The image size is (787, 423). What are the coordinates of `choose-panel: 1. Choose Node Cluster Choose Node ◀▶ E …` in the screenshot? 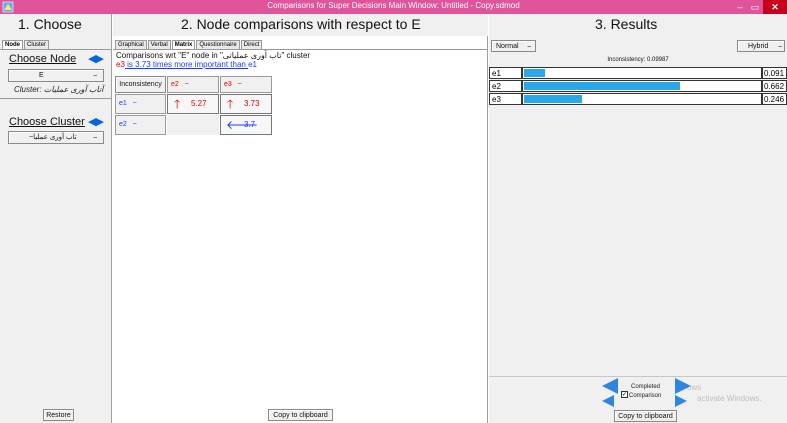 It's located at (56, 218).